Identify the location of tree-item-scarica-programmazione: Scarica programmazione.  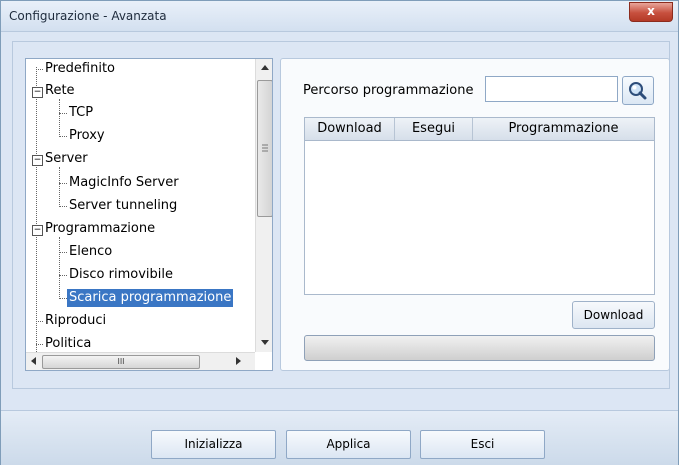
(150, 298).